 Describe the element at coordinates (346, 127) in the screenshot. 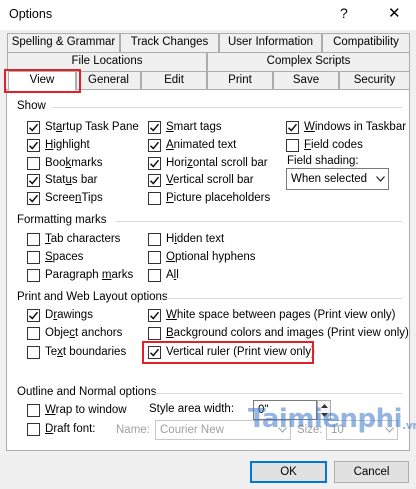

I see `checkbox-windows-in-taskbar: Windows in Taskbar` at that location.